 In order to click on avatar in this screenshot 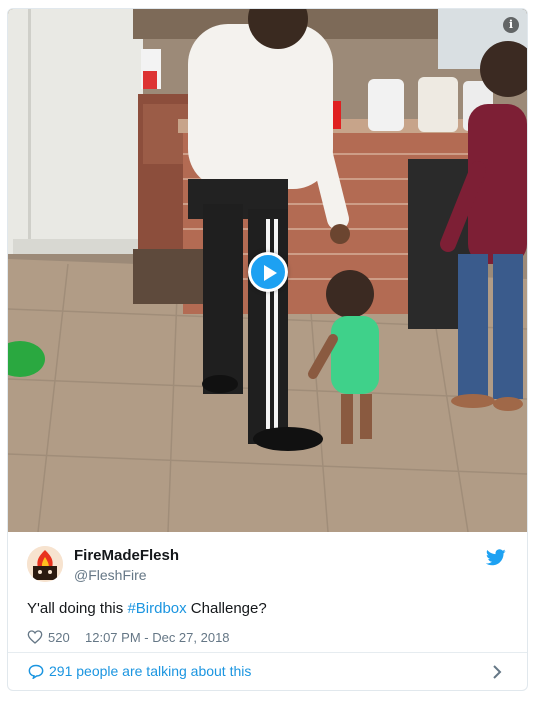, I will do `click(45, 564)`.